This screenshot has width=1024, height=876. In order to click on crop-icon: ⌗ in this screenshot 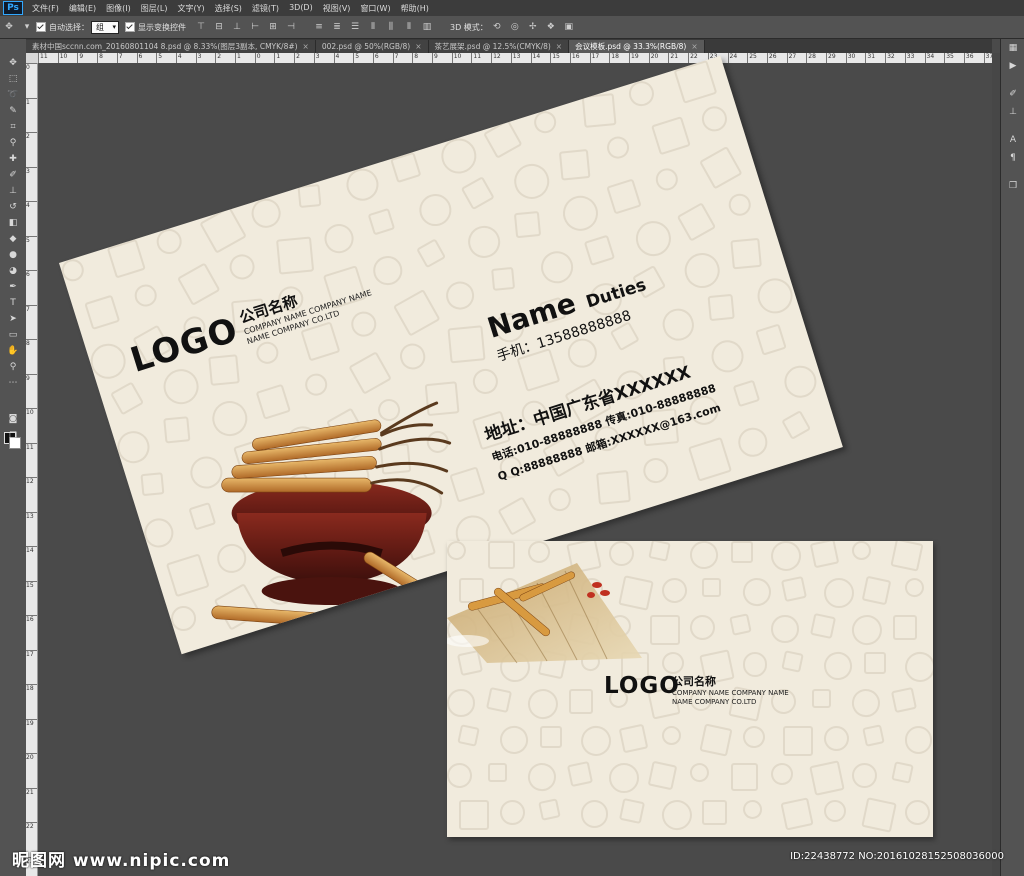, I will do `click(13, 127)`.